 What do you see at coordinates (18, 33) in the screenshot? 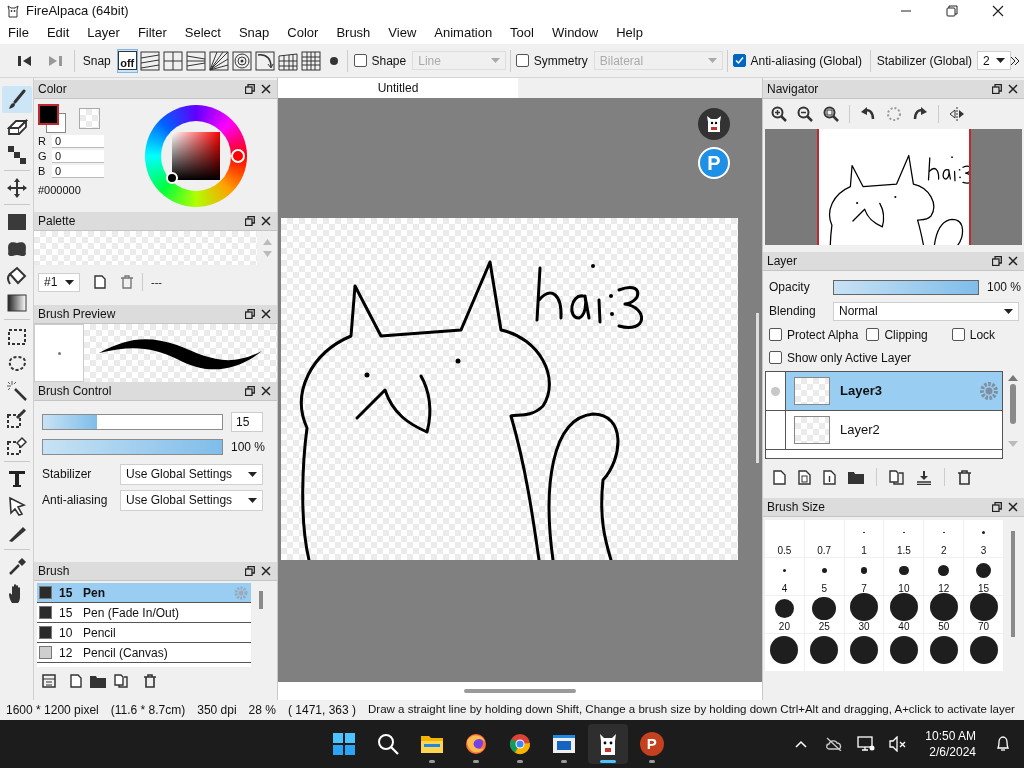
I see `menu-item: File` at bounding box center [18, 33].